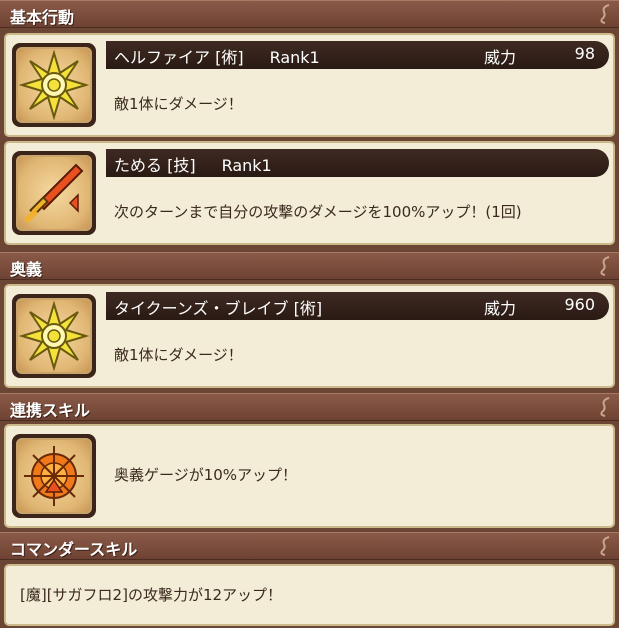 This screenshot has height=628, width=619. Describe the element at coordinates (579, 304) in the screenshot. I see `power-value: 960` at that location.